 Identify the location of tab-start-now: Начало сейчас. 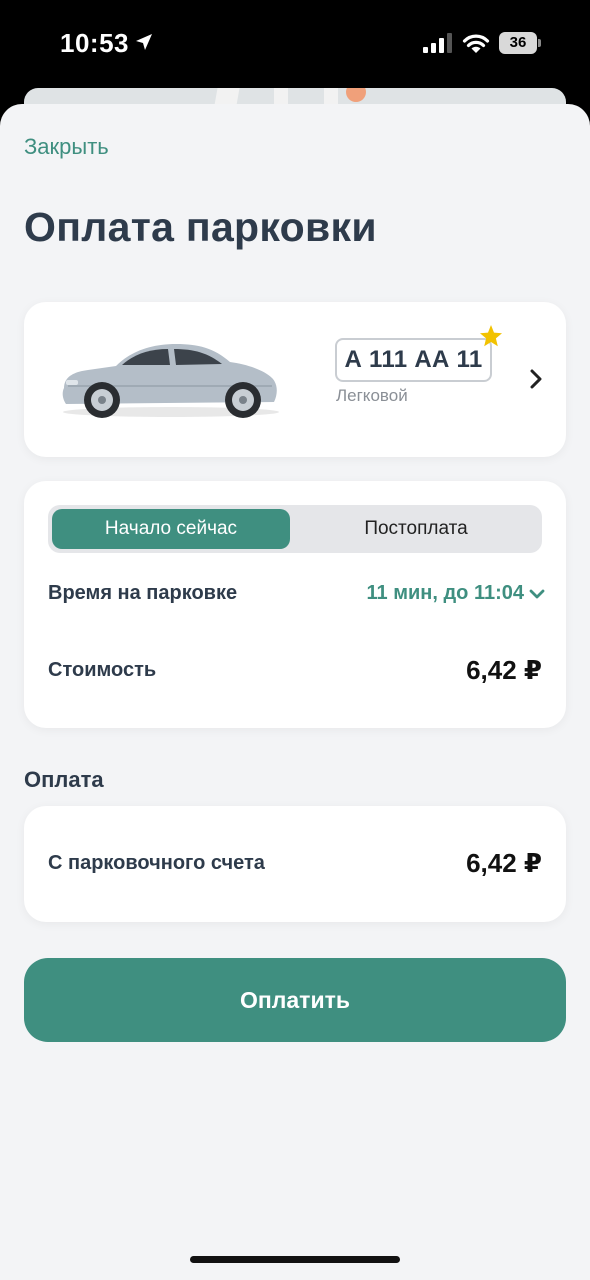
(171, 529).